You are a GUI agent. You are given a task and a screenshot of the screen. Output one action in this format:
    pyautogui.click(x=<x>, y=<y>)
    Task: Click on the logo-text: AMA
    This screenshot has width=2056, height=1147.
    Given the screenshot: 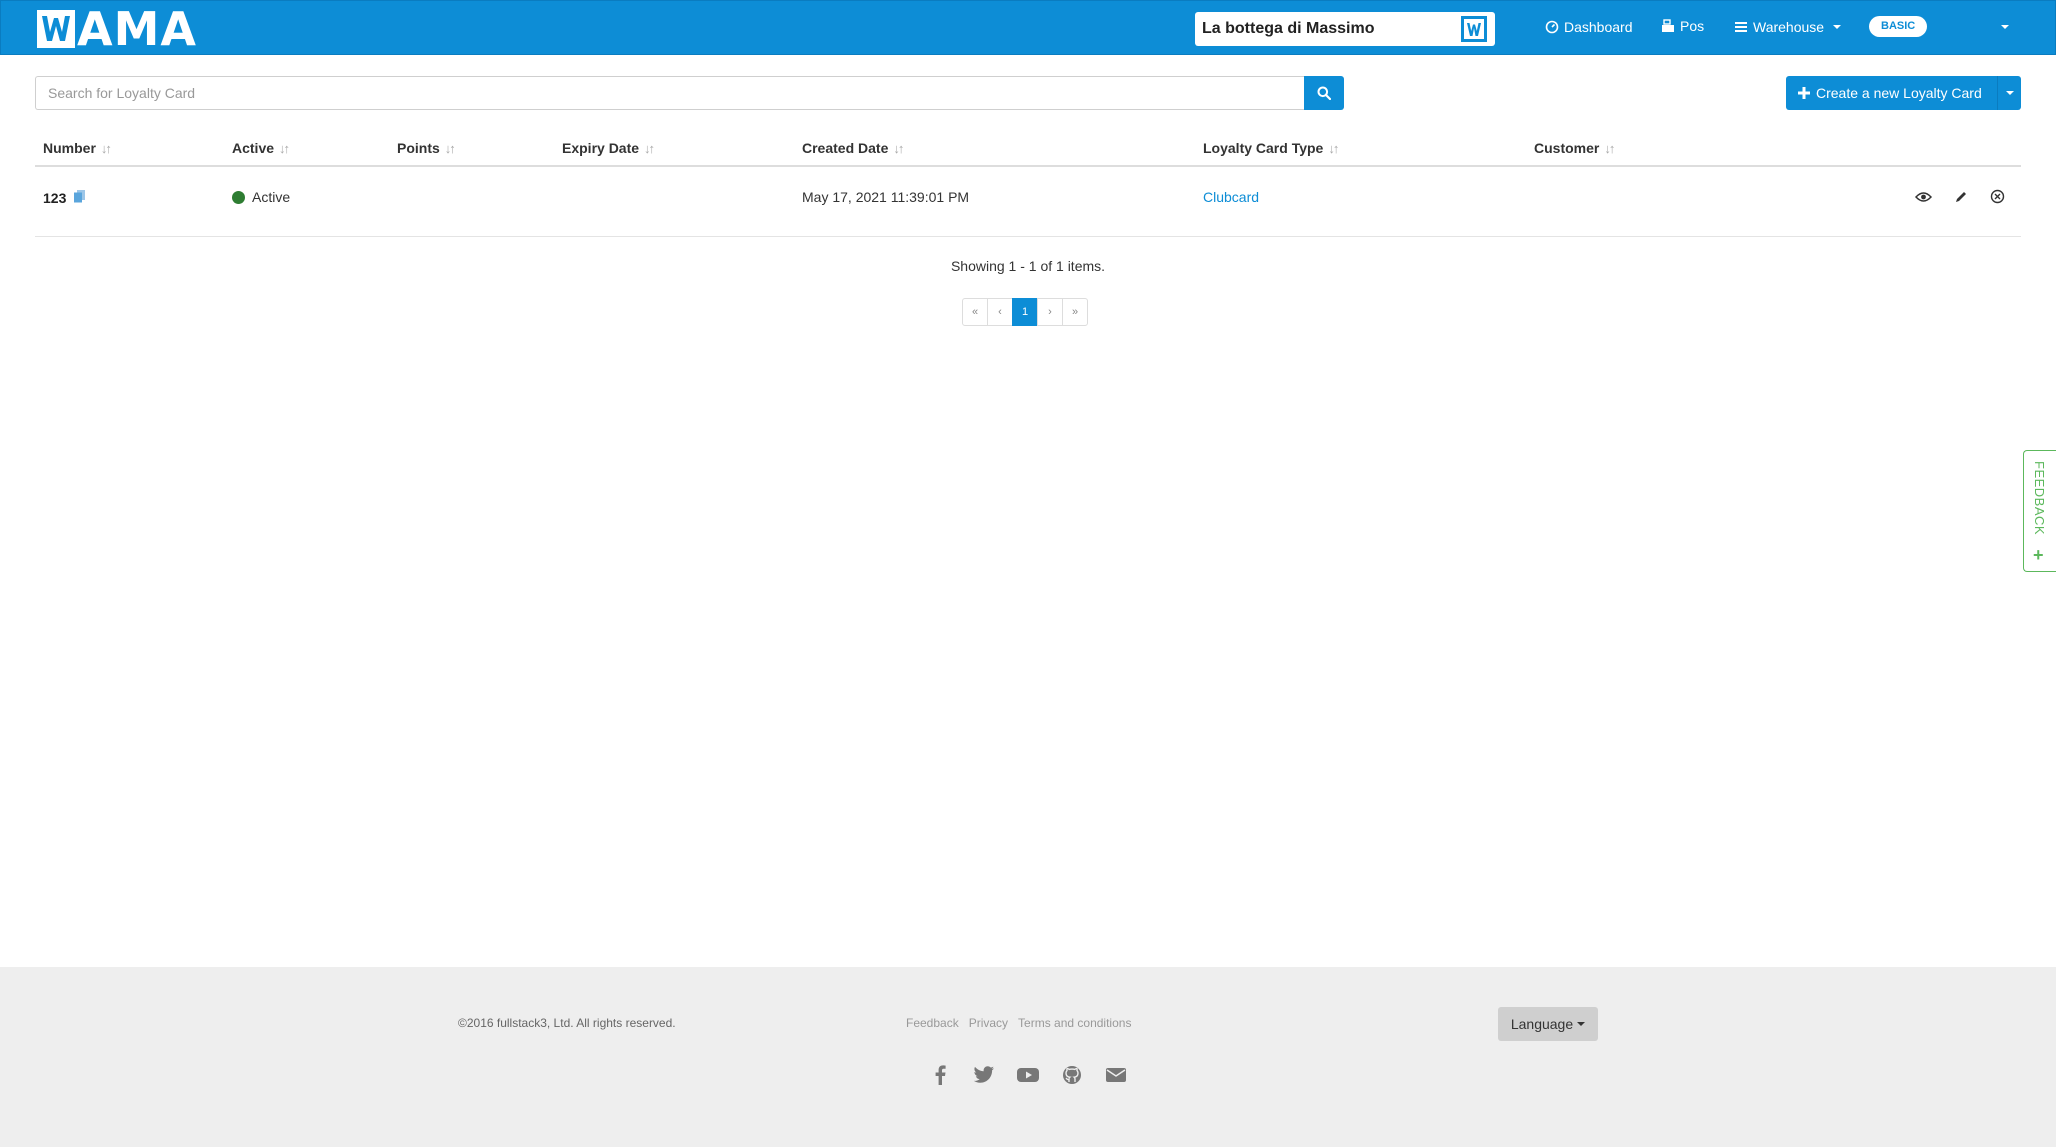 What is the action you would take?
    pyautogui.click(x=137, y=29)
    